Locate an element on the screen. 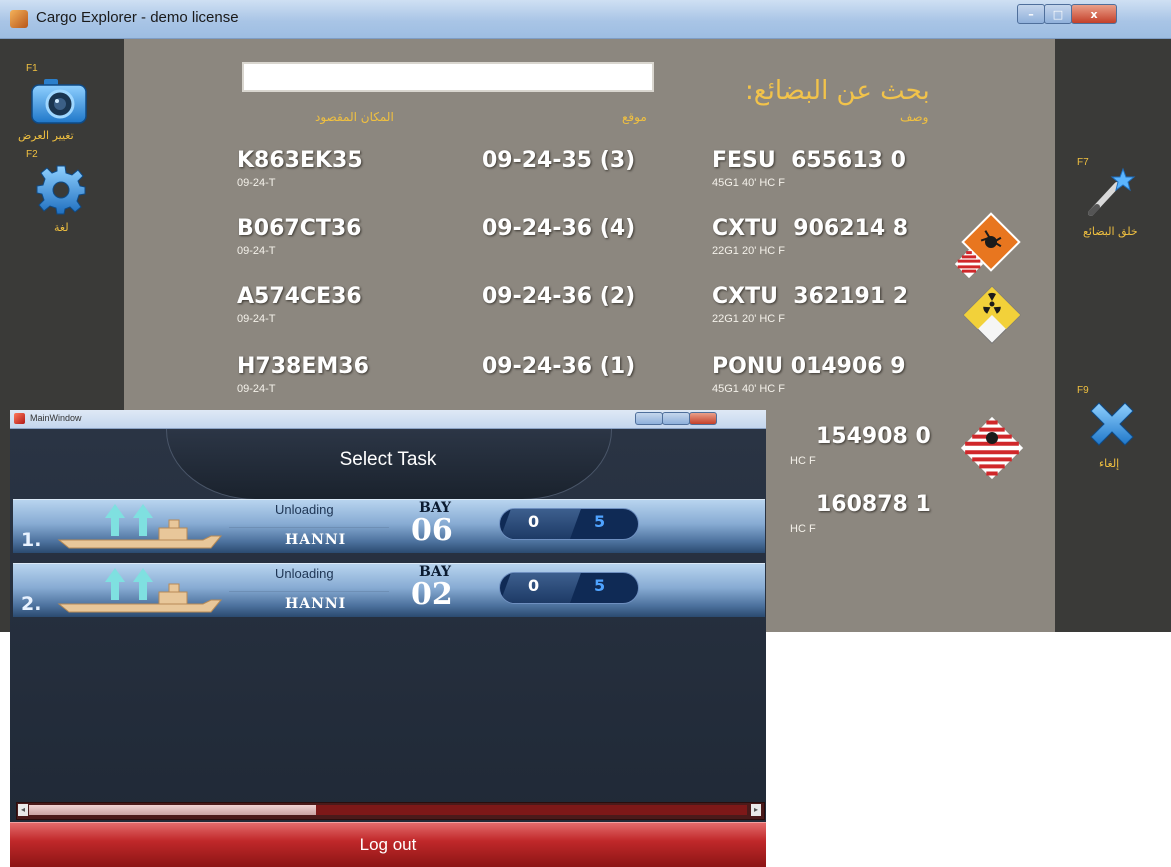  position-value: 09-24-35 (3) is located at coordinates (559, 160).